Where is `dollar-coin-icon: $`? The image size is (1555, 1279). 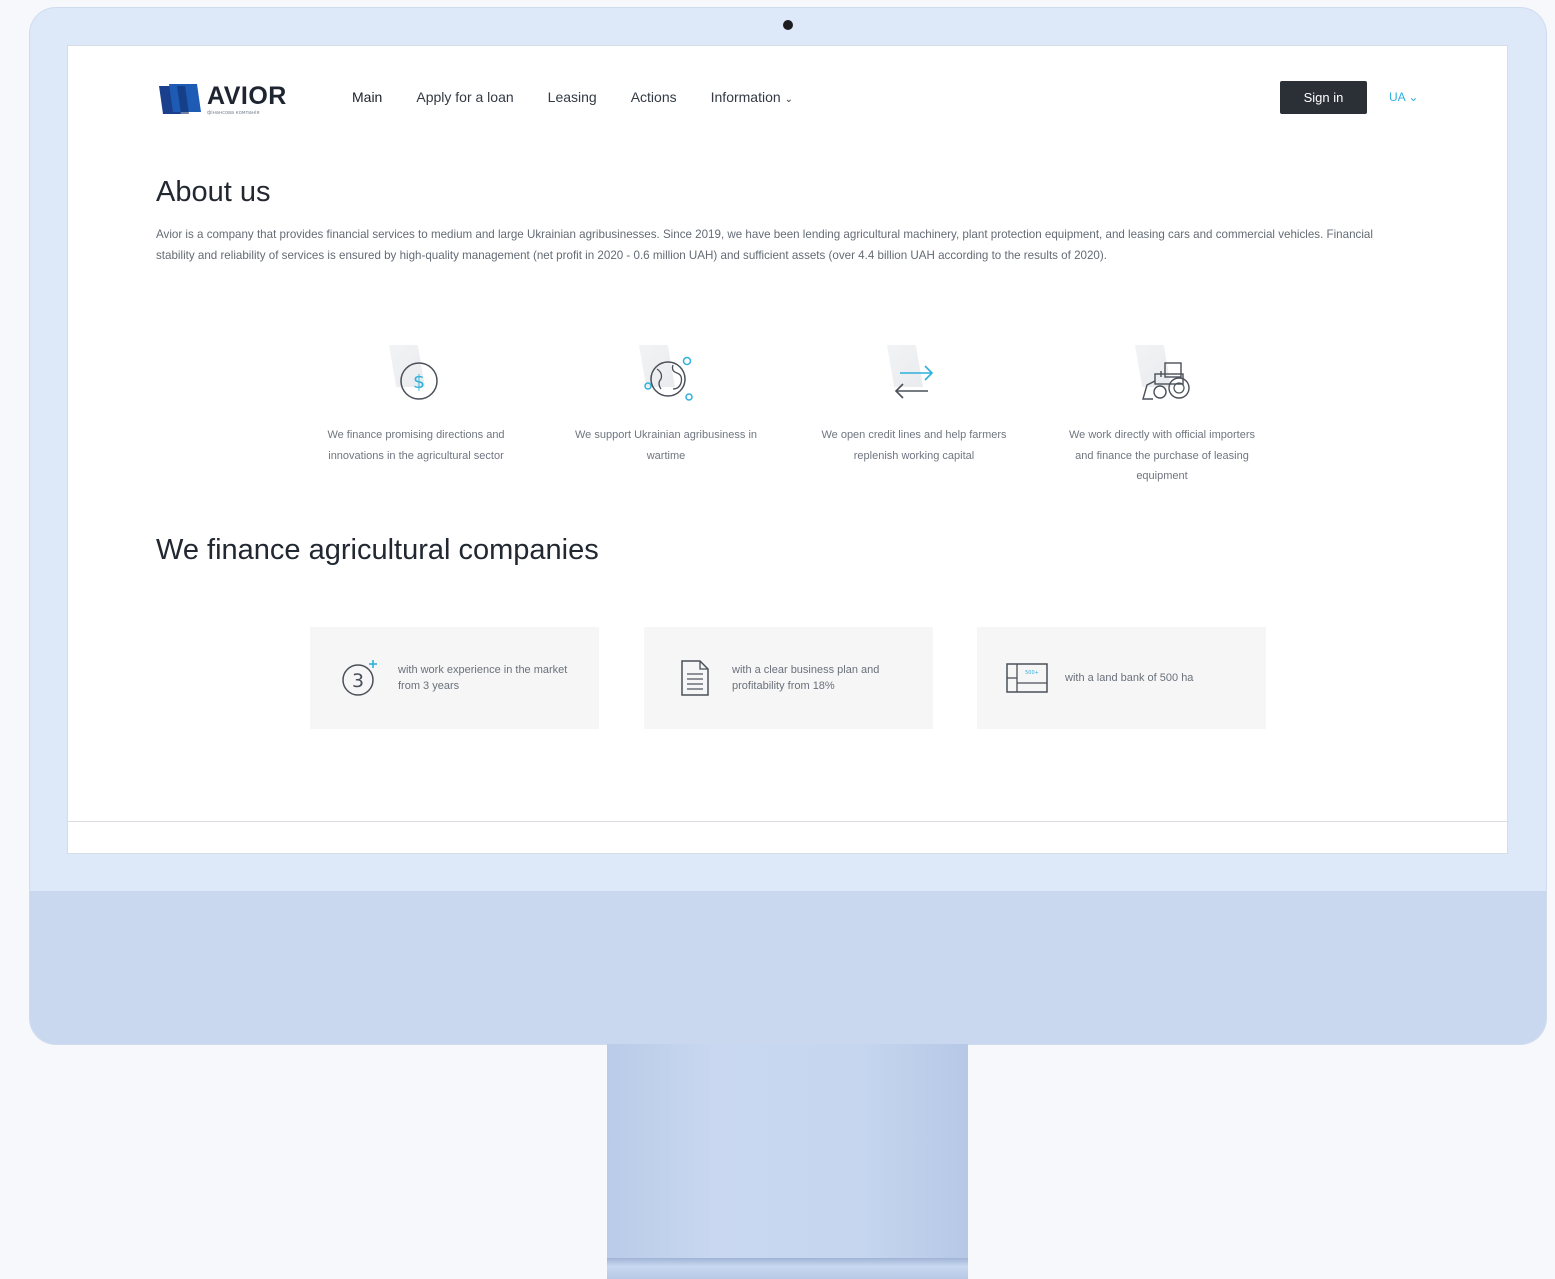 dollar-coin-icon: $ is located at coordinates (419, 381).